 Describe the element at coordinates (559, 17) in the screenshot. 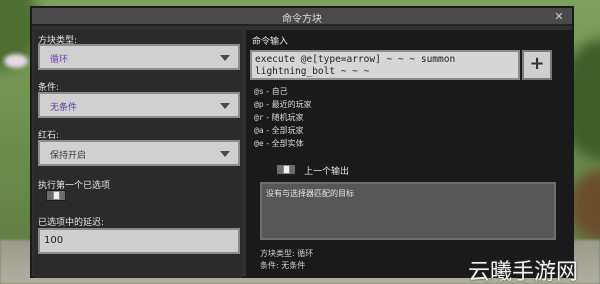

I see `close-icon: ✕` at that location.